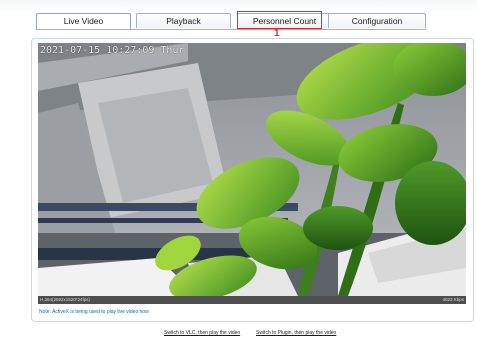 The width and height of the screenshot is (477, 337). I want to click on video-timestamp-overlay: 2021-07-15 10:27:09 Thur, so click(112, 50).